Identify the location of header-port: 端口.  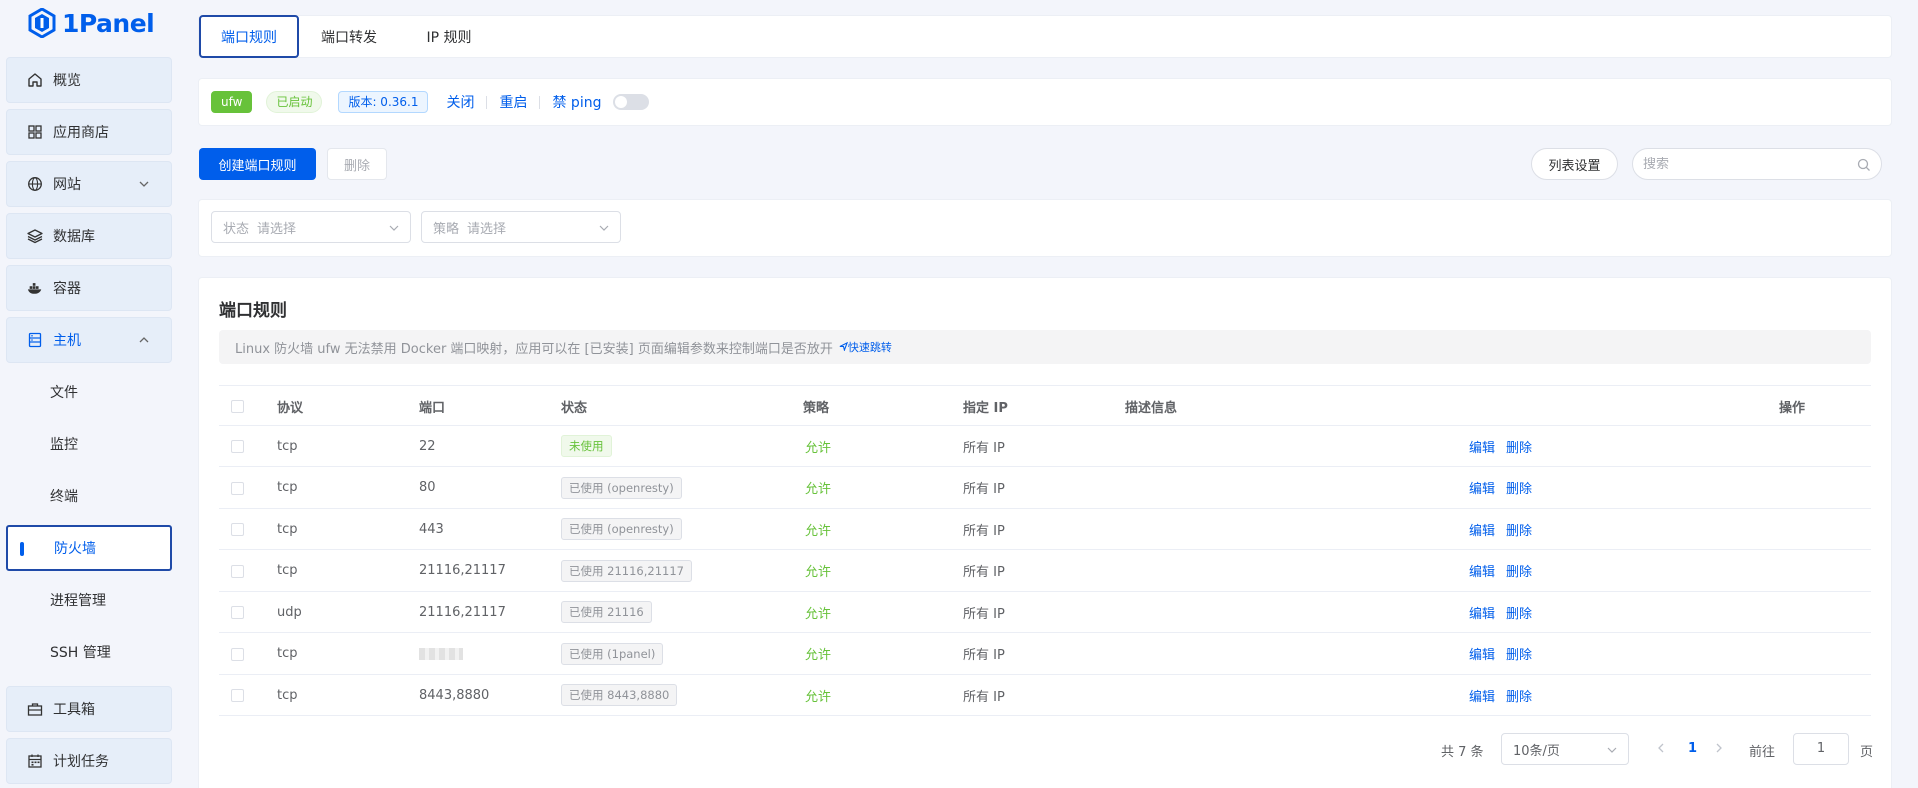
(432, 406).